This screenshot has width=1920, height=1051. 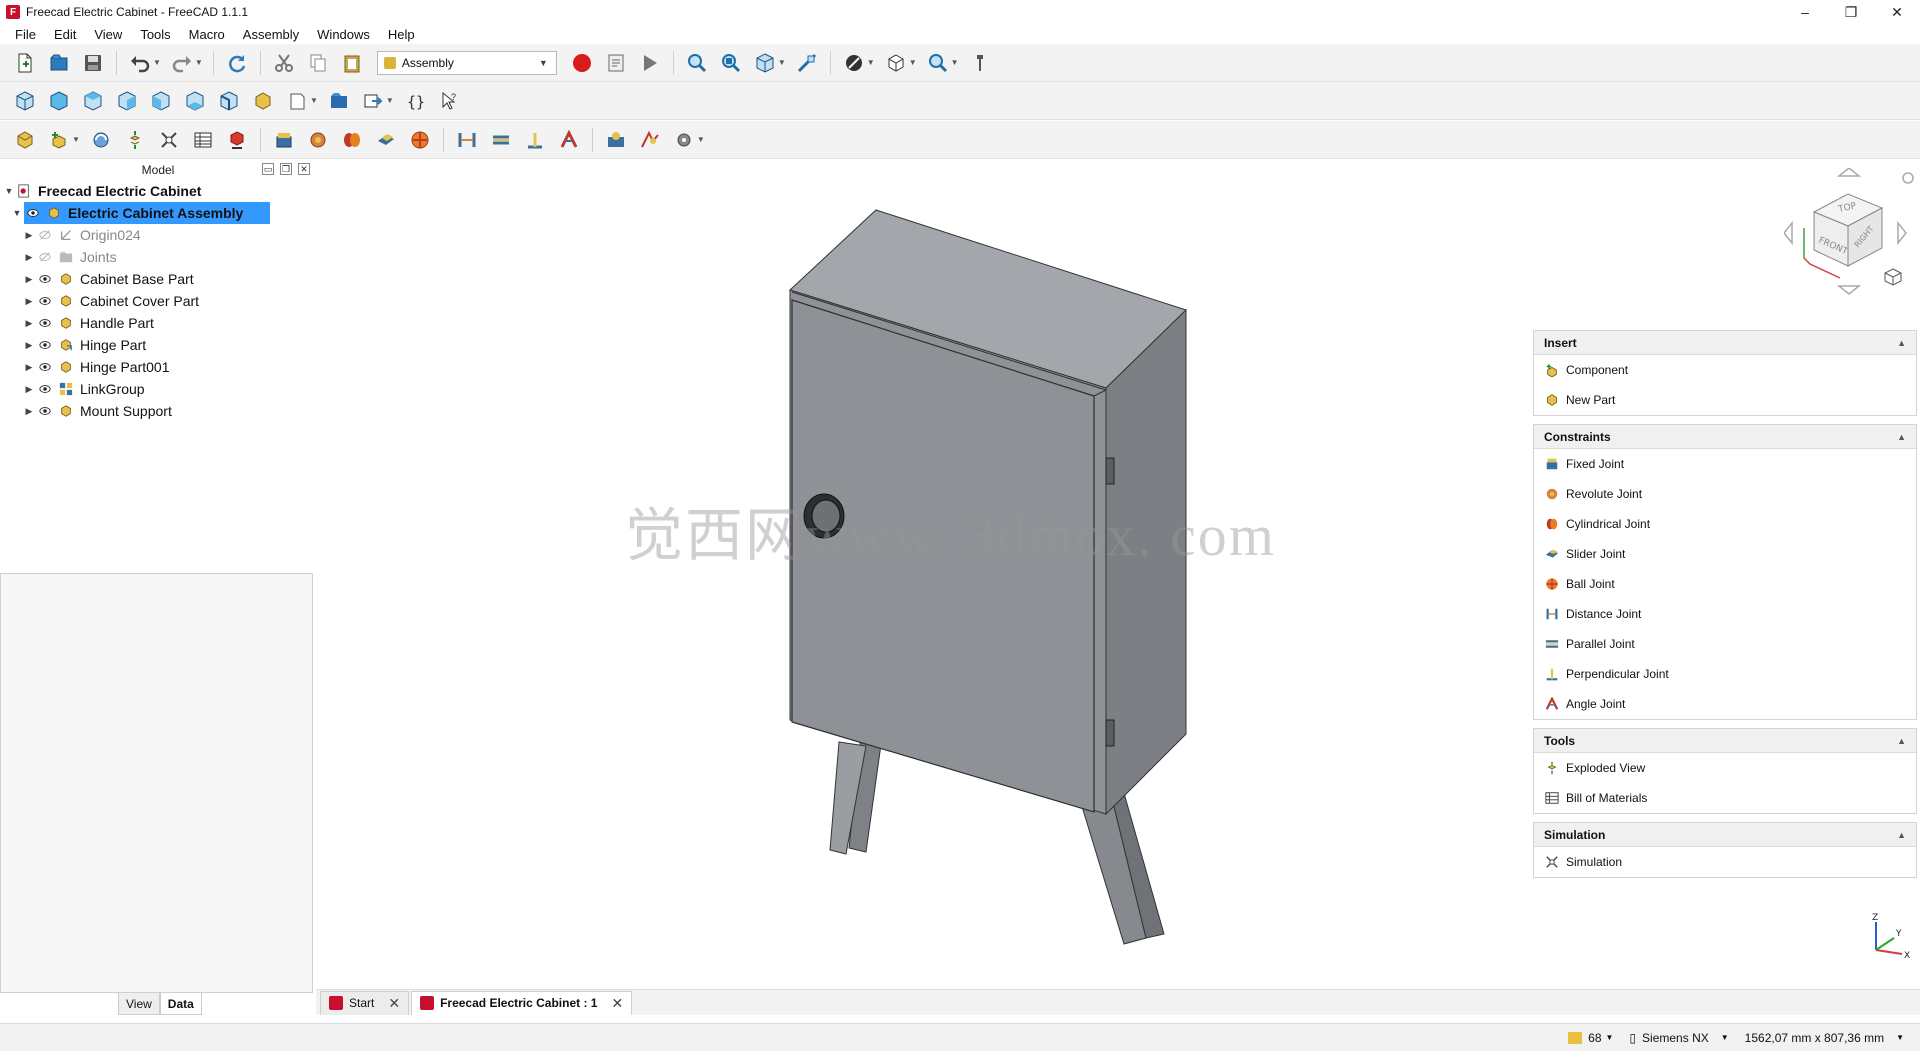 What do you see at coordinates (1725, 674) in the screenshot?
I see `task-item-perpendicular-joint: Perpendicular Joint` at bounding box center [1725, 674].